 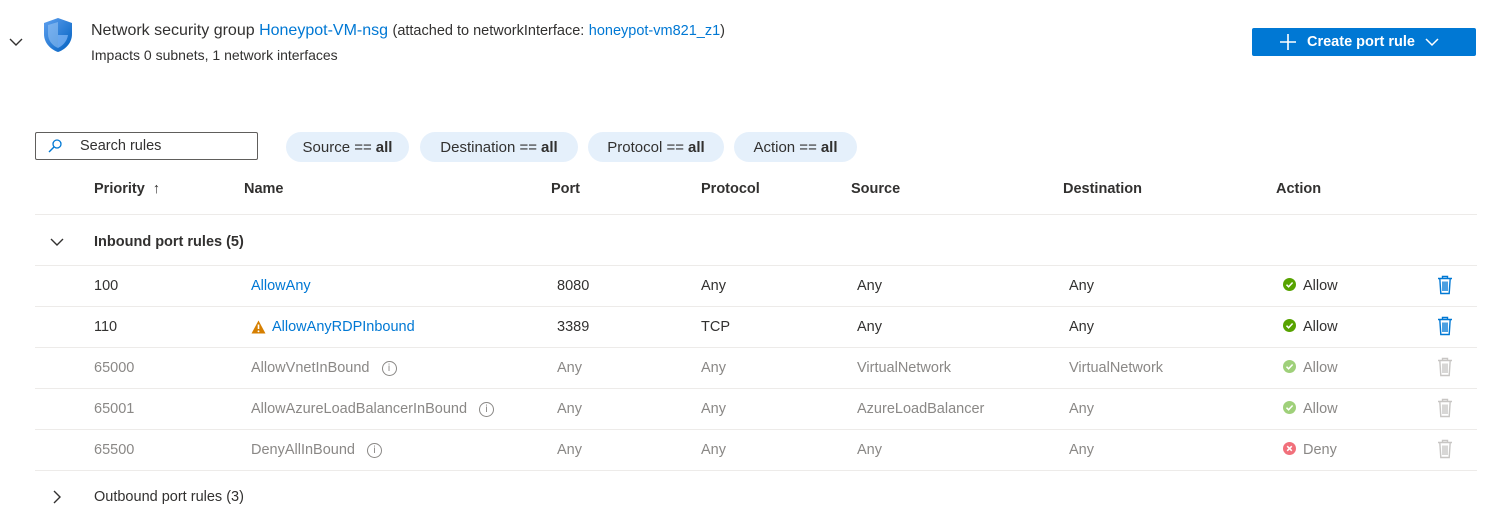 I want to click on filter-protocol-value: all, so click(x=696, y=147).